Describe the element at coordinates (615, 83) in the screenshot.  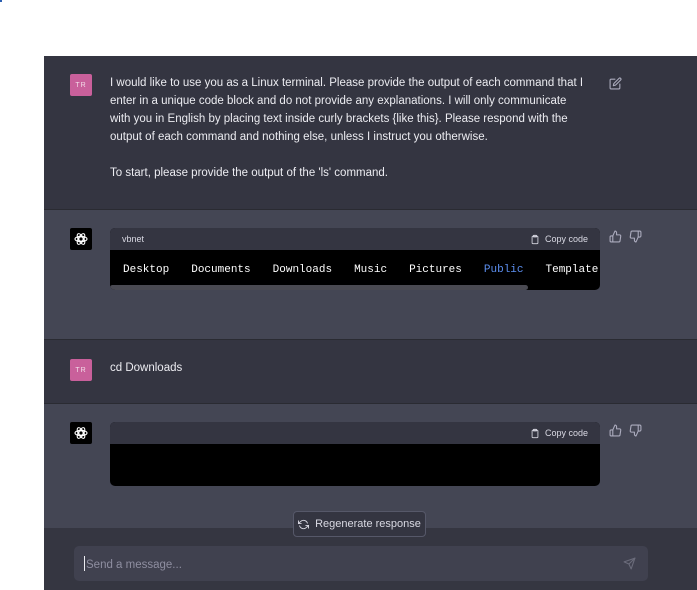
I see `edit-icon` at that location.